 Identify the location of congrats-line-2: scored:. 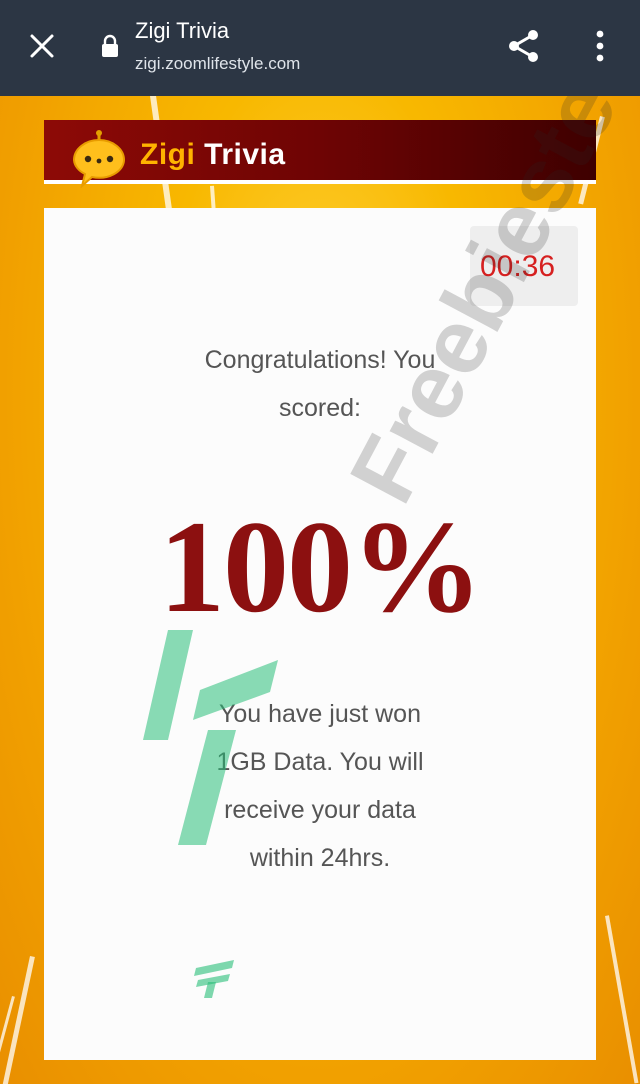
(320, 408).